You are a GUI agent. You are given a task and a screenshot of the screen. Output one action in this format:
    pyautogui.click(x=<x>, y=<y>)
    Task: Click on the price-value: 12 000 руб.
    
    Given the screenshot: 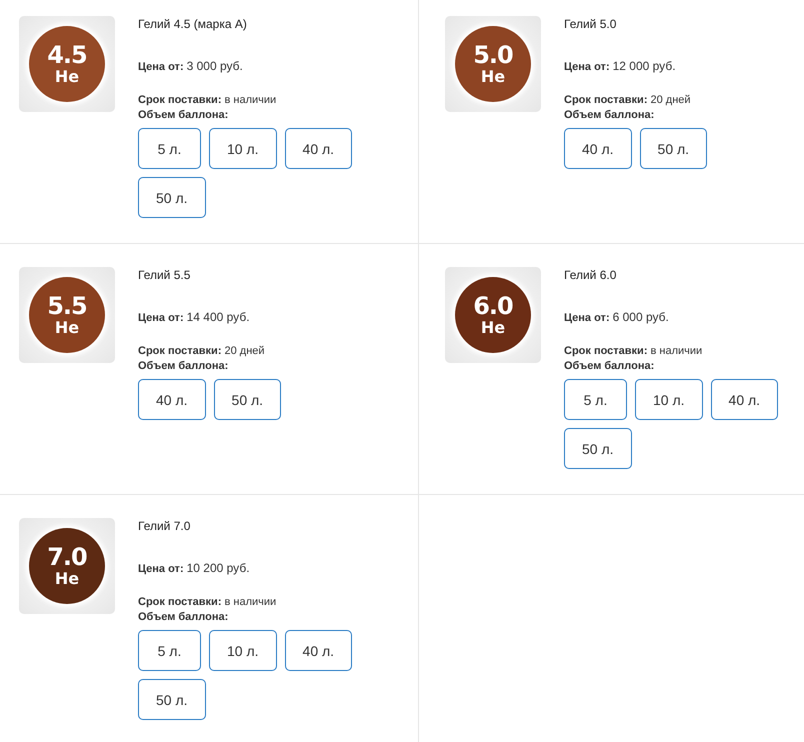 What is the action you would take?
    pyautogui.click(x=644, y=66)
    